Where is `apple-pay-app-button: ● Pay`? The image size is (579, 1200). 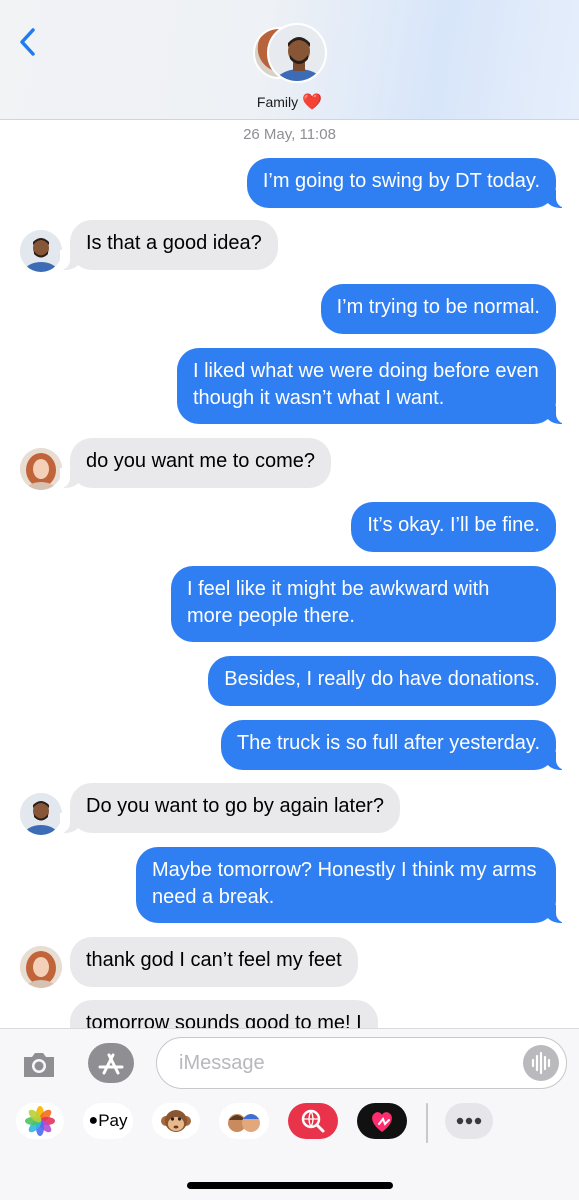 apple-pay-app-button: ● Pay is located at coordinates (108, 1121).